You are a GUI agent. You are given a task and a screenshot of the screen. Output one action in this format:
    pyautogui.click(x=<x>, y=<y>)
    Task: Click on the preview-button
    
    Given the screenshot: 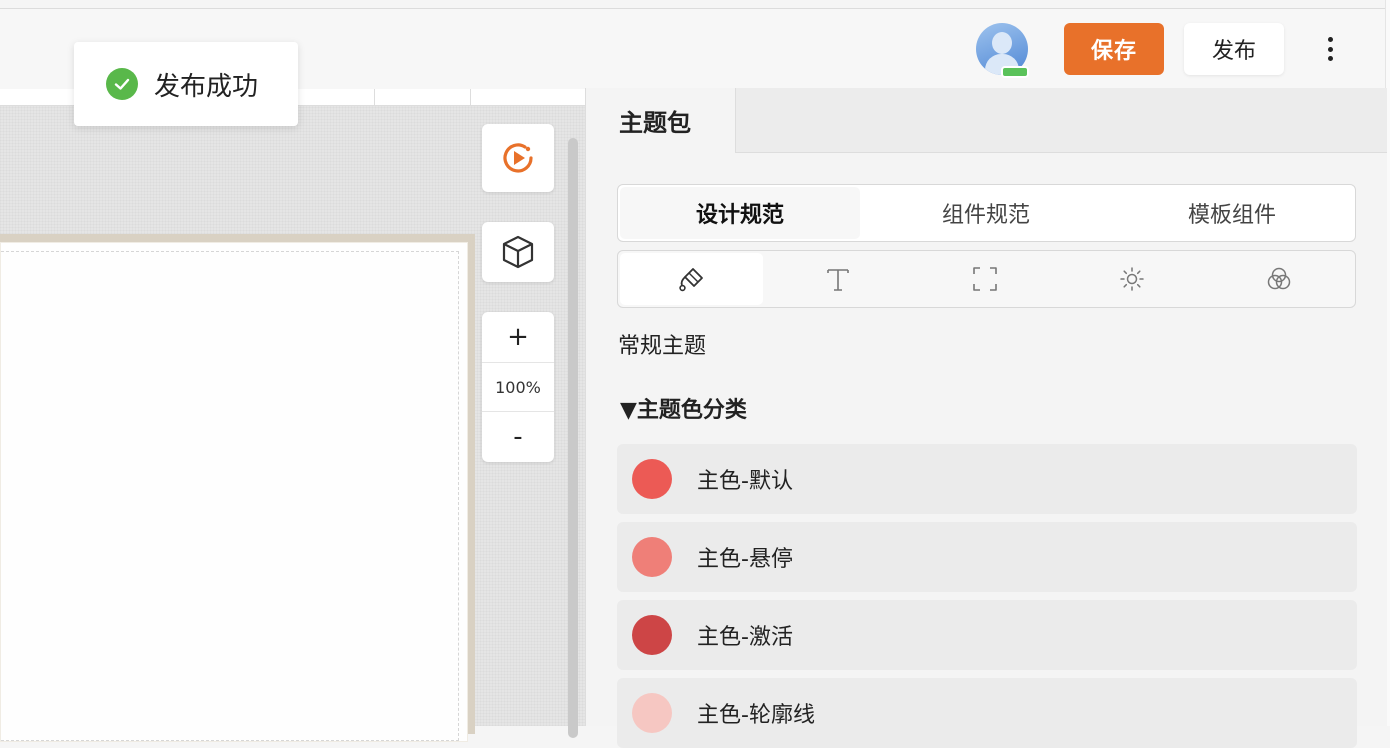 What is the action you would take?
    pyautogui.click(x=518, y=158)
    